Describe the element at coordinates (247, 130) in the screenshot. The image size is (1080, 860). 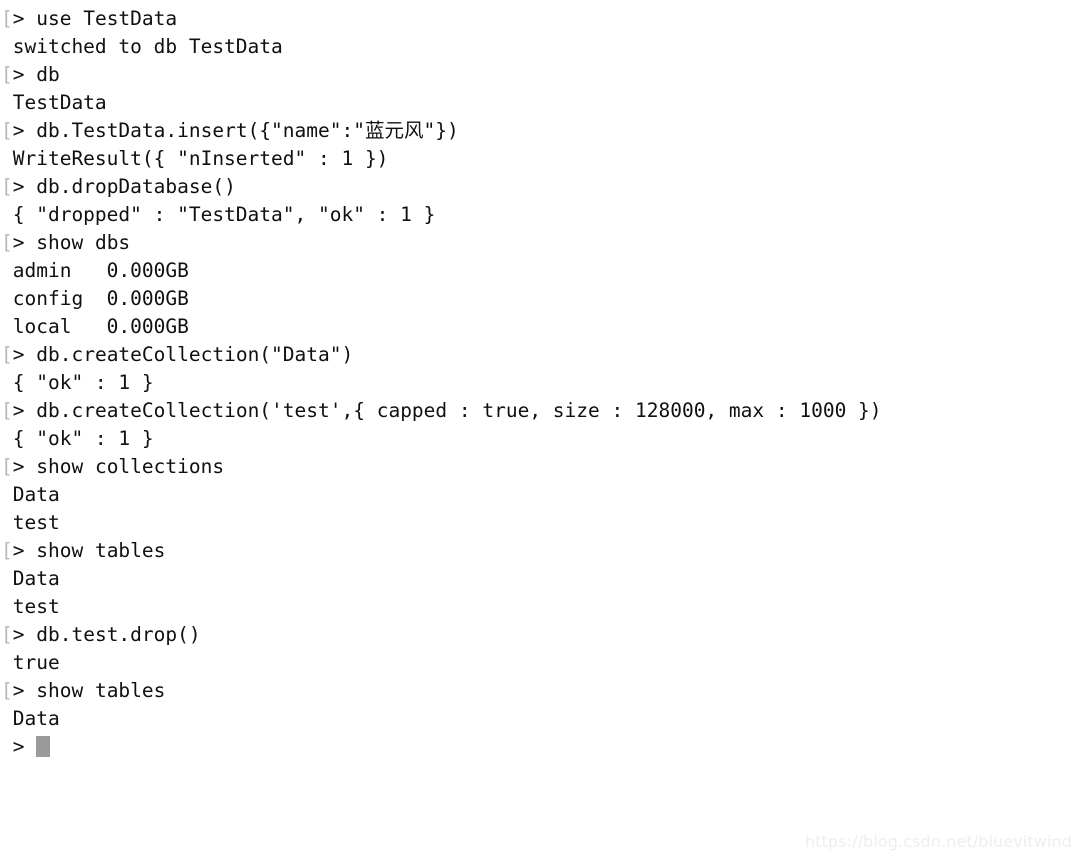
I see `command-text: db.TestData.insert({"name":"蓝元风"})` at that location.